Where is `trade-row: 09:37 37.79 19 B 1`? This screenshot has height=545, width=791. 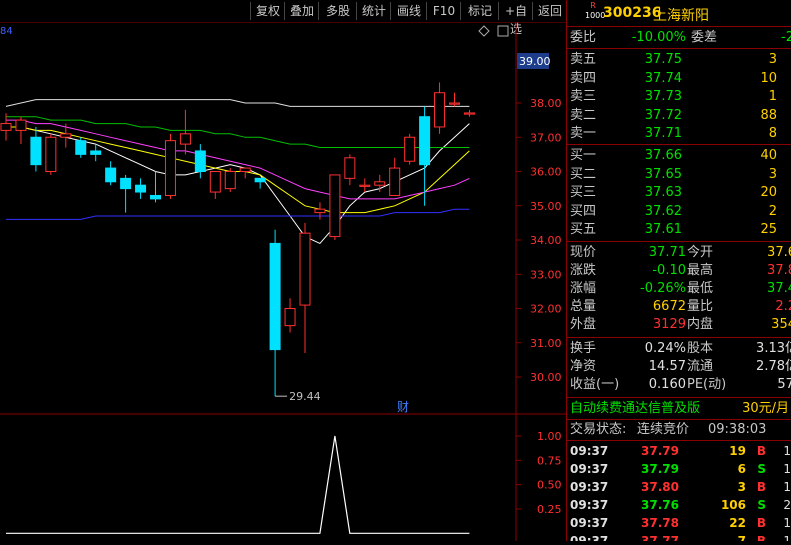 trade-row: 09:37 37.79 19 B 1 is located at coordinates (679, 451).